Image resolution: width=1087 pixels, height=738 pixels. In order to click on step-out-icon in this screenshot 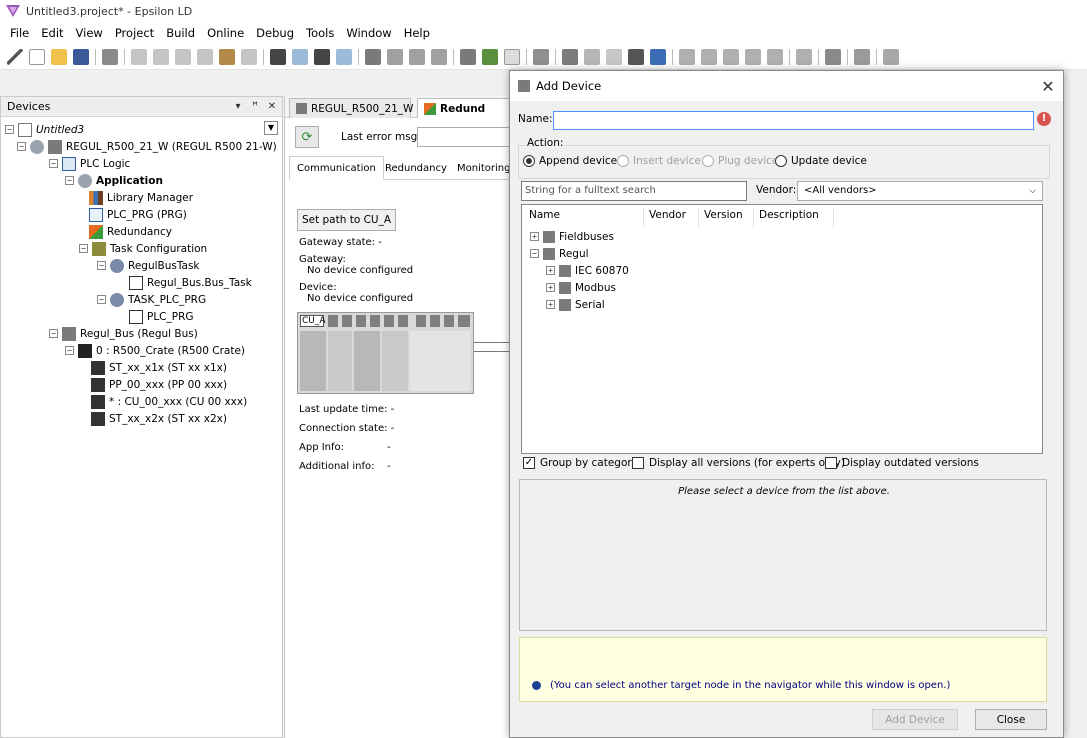, I will do `click(731, 56)`.